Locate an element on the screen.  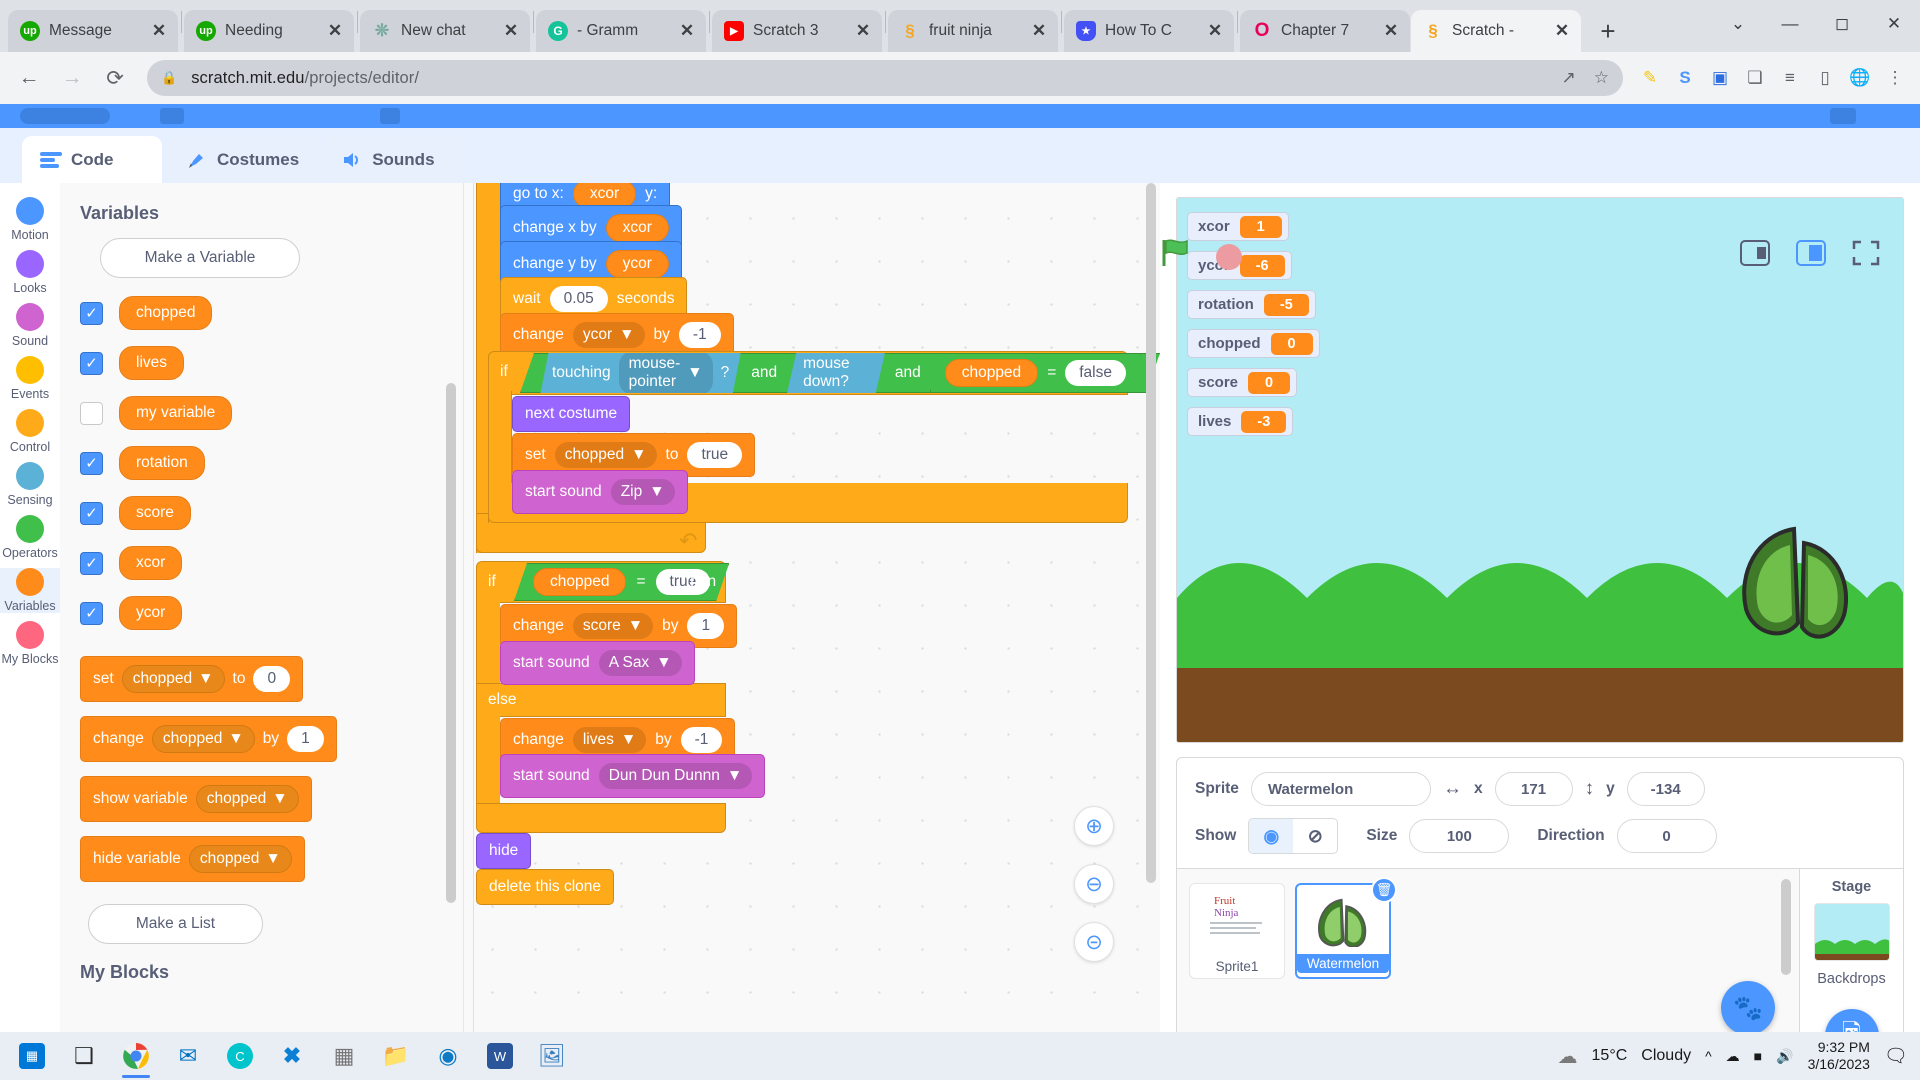
window-maximize-icon: ◻ is located at coordinates (1842, 24).